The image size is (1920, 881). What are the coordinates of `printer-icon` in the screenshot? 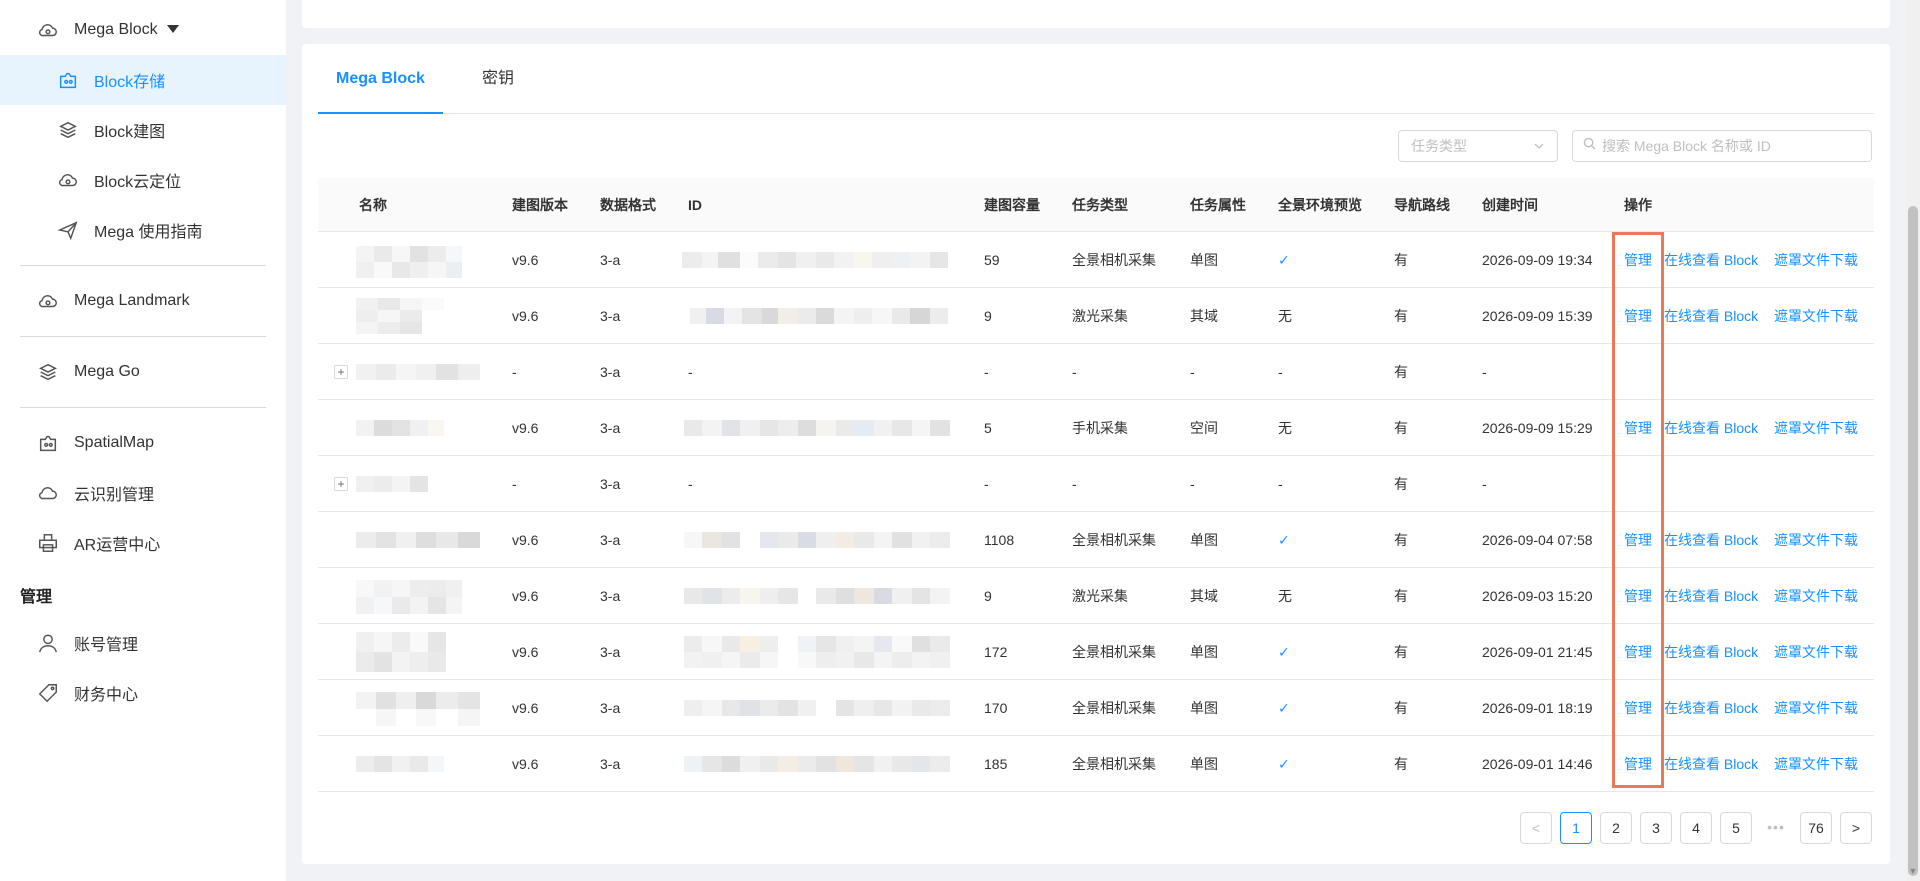 It's located at (48, 543).